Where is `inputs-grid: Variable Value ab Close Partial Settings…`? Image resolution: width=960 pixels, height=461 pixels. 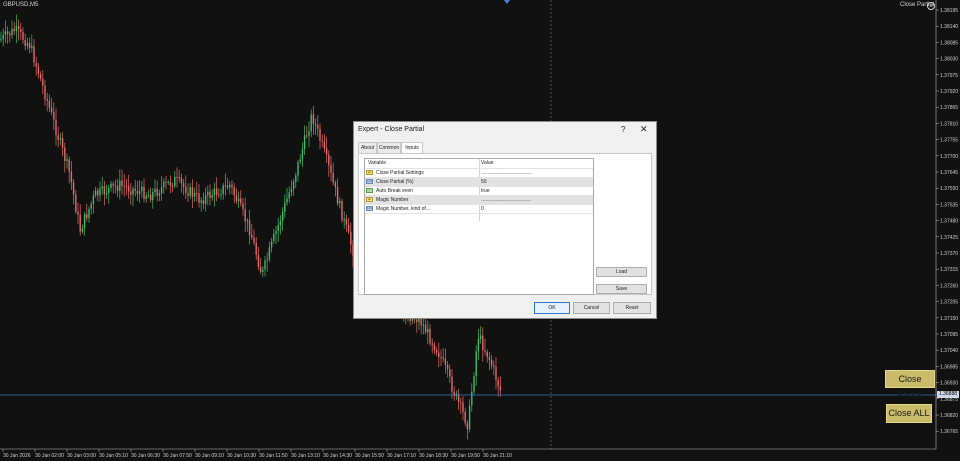 inputs-grid: Variable Value ab Close Partial Settings… is located at coordinates (479, 226).